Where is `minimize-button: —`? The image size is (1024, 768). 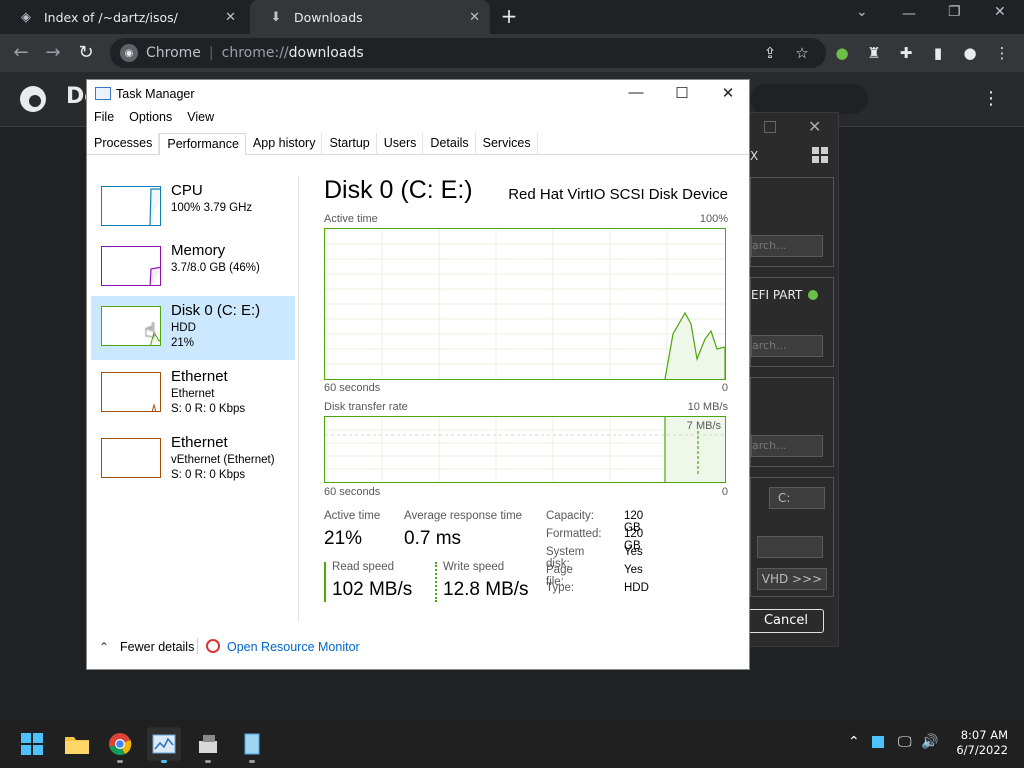
minimize-button: — is located at coordinates (636, 92).